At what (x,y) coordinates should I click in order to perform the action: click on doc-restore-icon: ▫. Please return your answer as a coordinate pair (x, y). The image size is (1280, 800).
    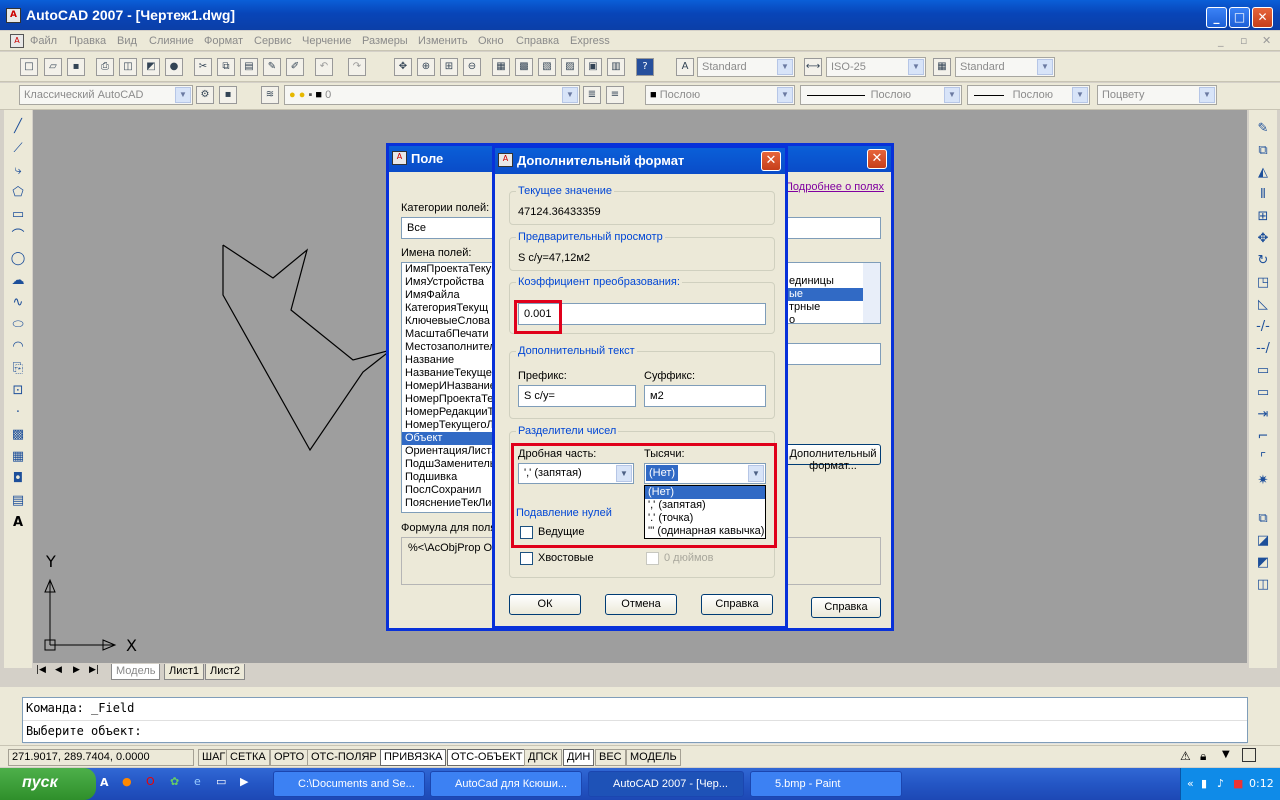
    Looking at the image, I should click on (1243, 40).